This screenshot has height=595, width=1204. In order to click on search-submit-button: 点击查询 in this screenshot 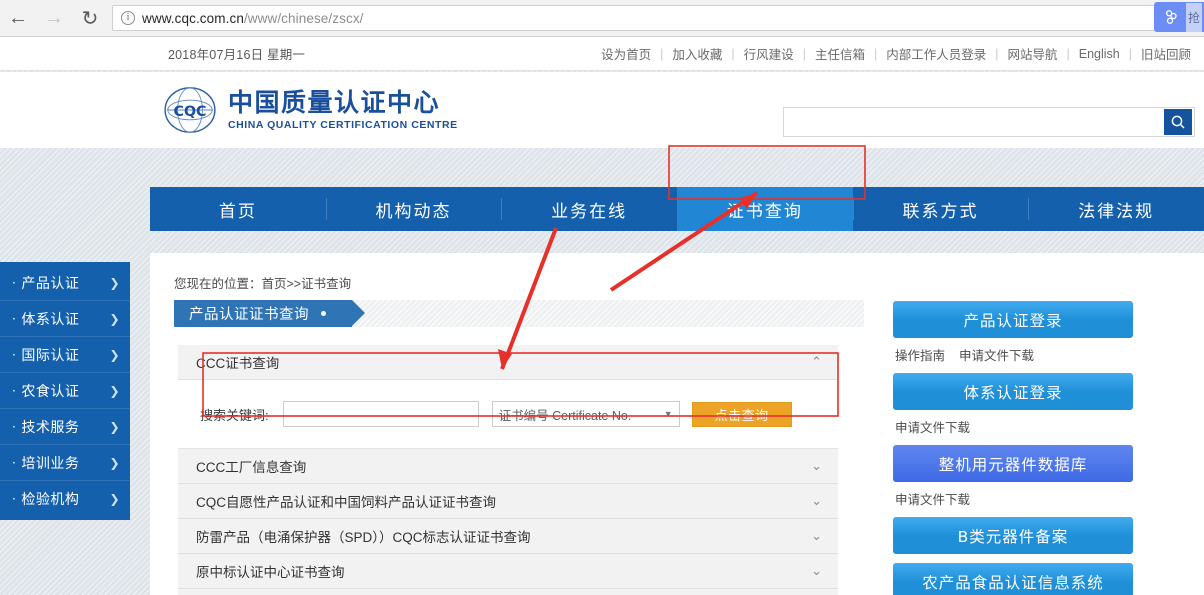, I will do `click(741, 414)`.